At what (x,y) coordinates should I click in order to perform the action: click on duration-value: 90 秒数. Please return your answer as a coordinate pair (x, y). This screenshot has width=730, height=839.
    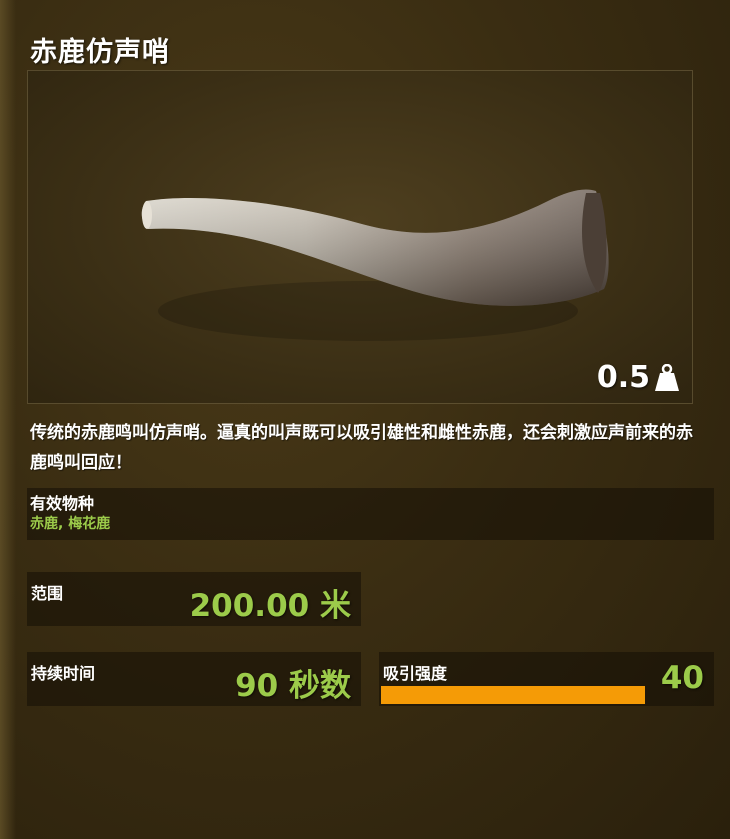
    Looking at the image, I should click on (293, 686).